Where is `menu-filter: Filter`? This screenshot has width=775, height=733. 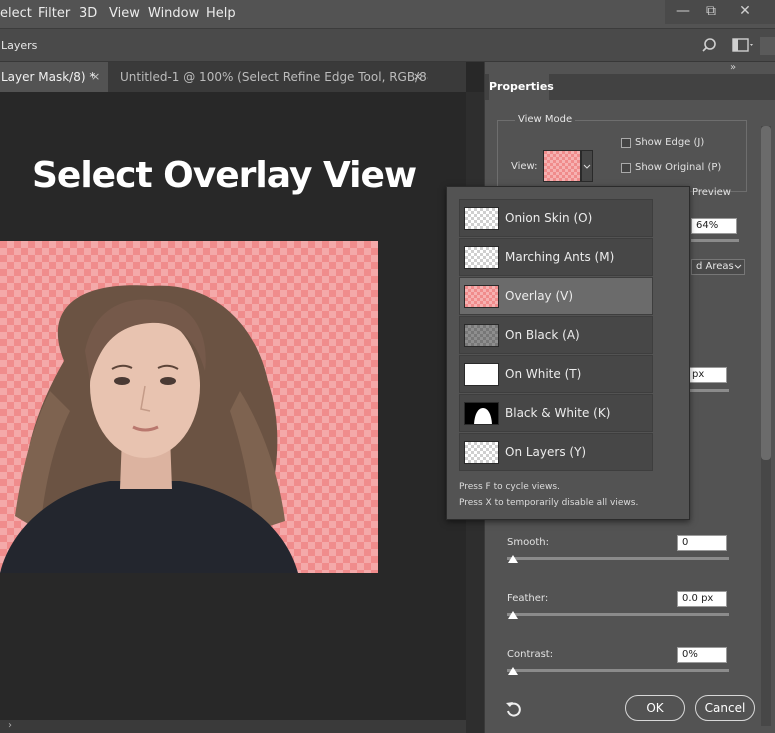 menu-filter: Filter is located at coordinates (54, 13).